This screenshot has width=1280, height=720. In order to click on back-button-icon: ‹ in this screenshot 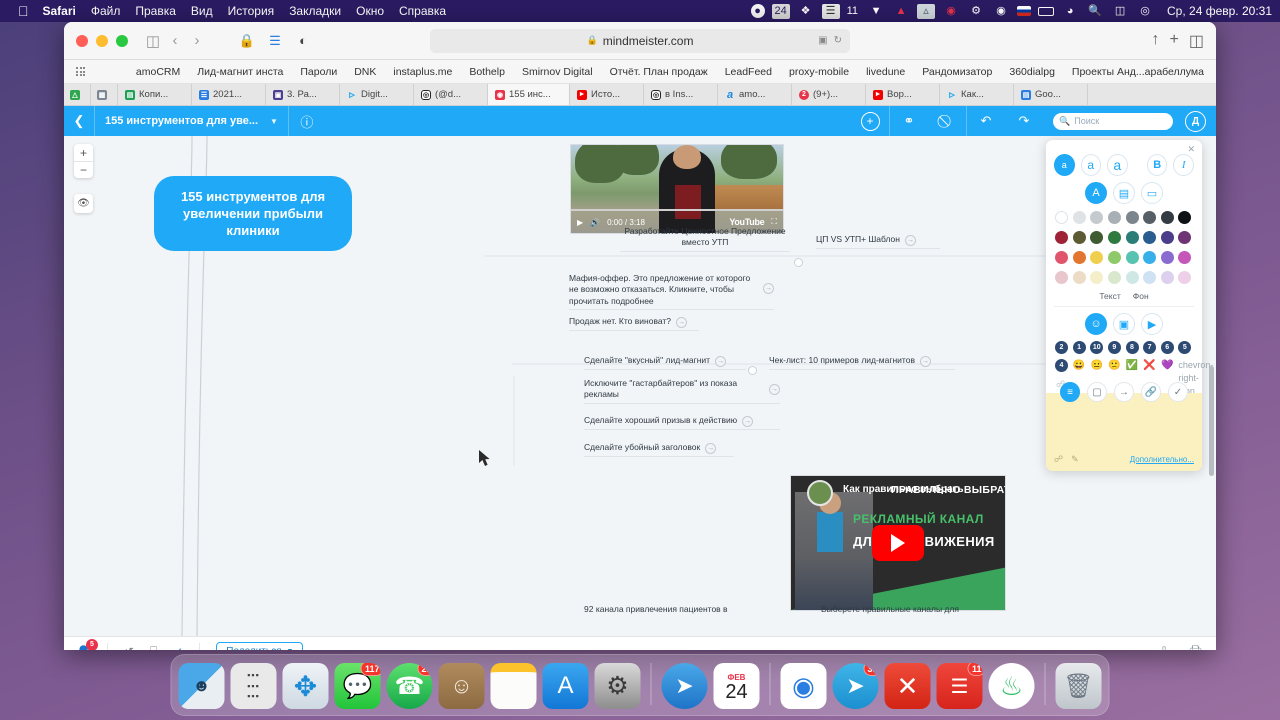, I will do `click(175, 41)`.